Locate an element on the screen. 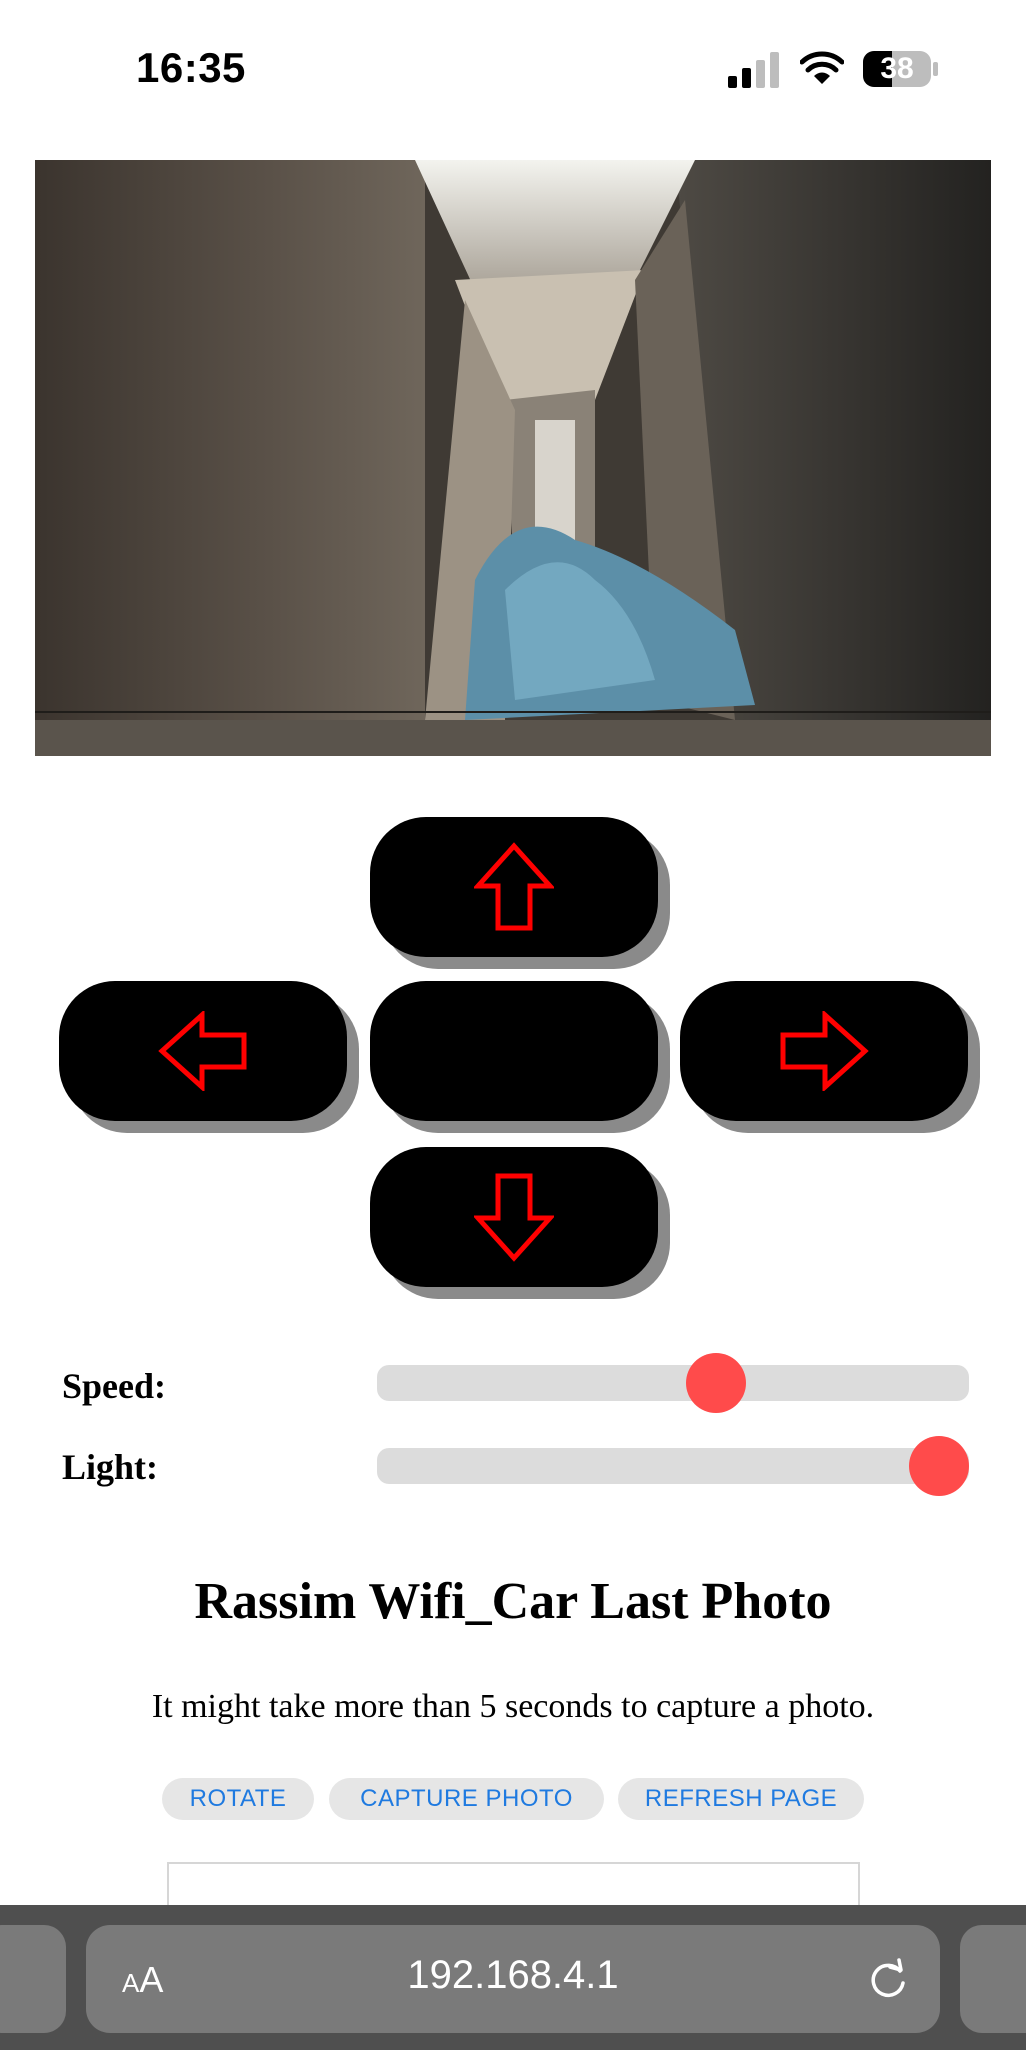  left-button is located at coordinates (203, 1051).